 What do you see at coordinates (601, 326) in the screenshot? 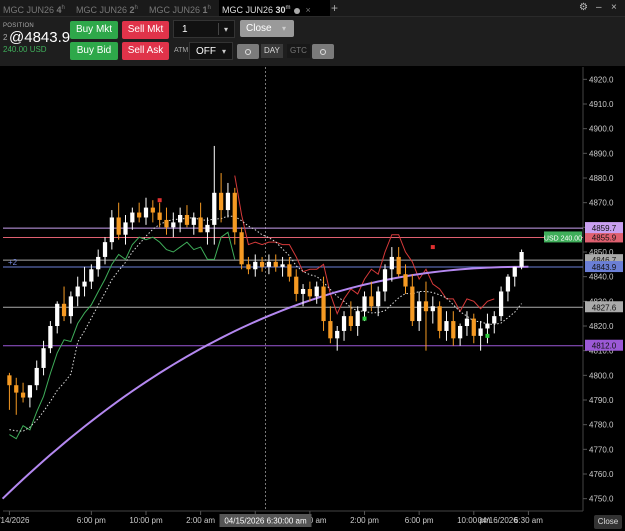
I see `y-tick-label: 4820.0` at bounding box center [601, 326].